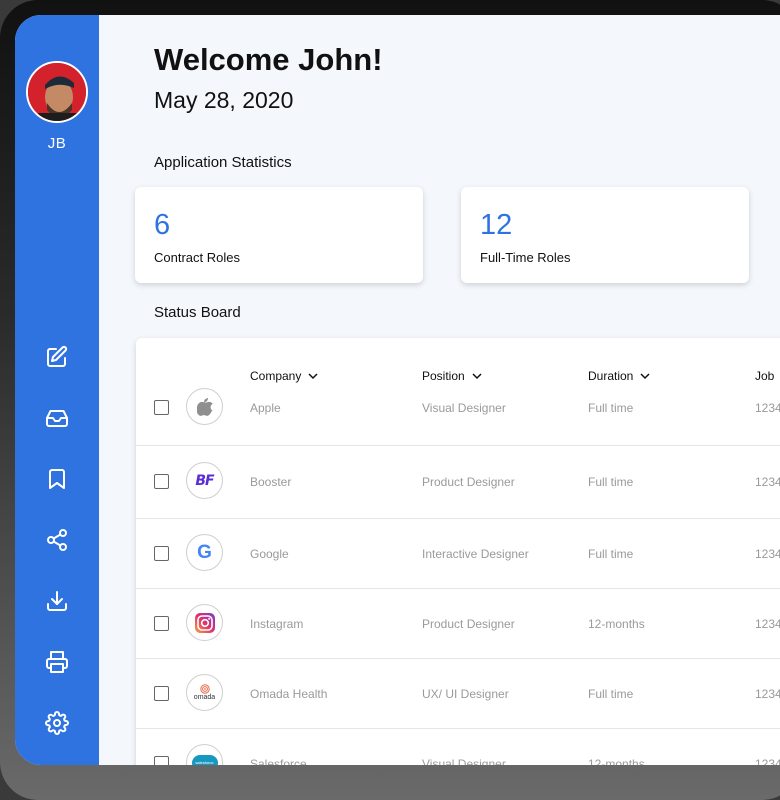  I want to click on google-logo-icon: G, so click(204, 552).